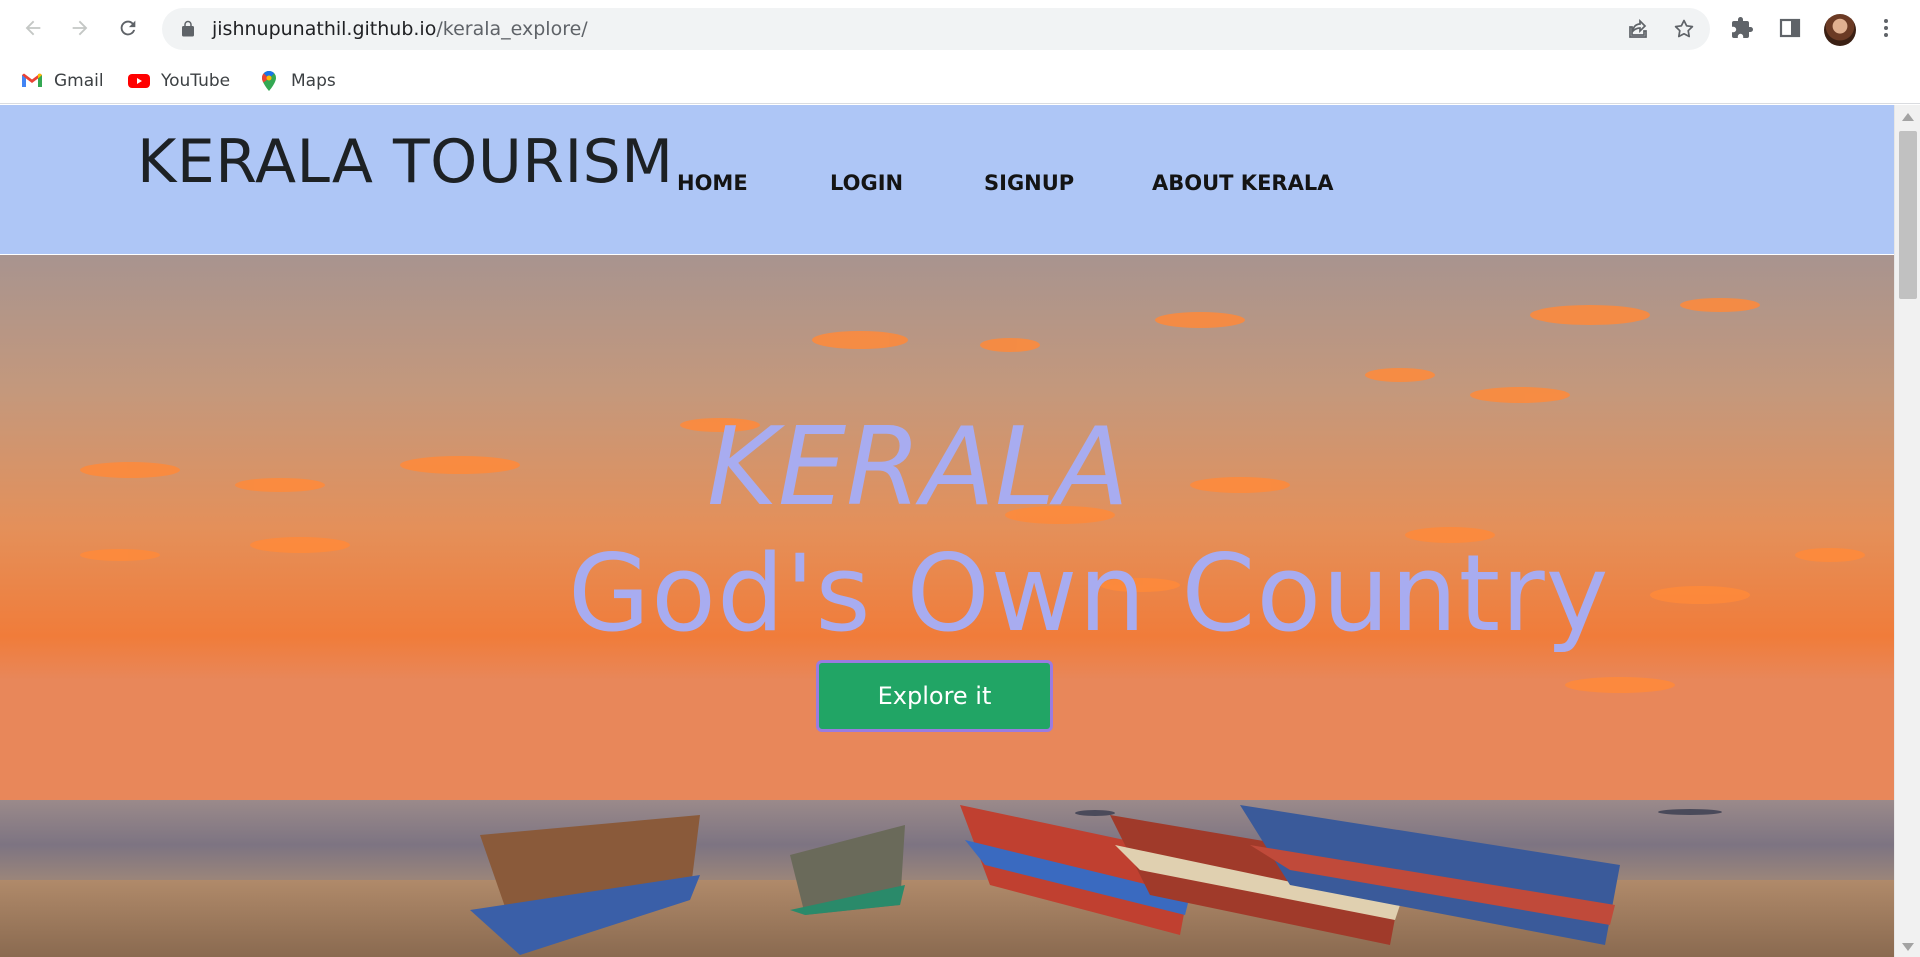 The height and width of the screenshot is (957, 1920). I want to click on more-vertical-icon, so click(1886, 28).